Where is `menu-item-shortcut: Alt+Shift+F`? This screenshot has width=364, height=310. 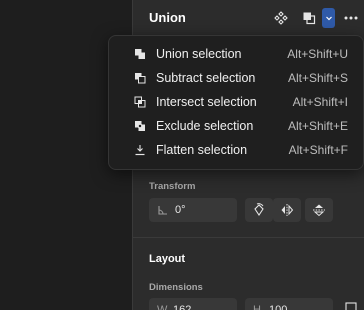 menu-item-shortcut: Alt+Shift+F is located at coordinates (318, 150).